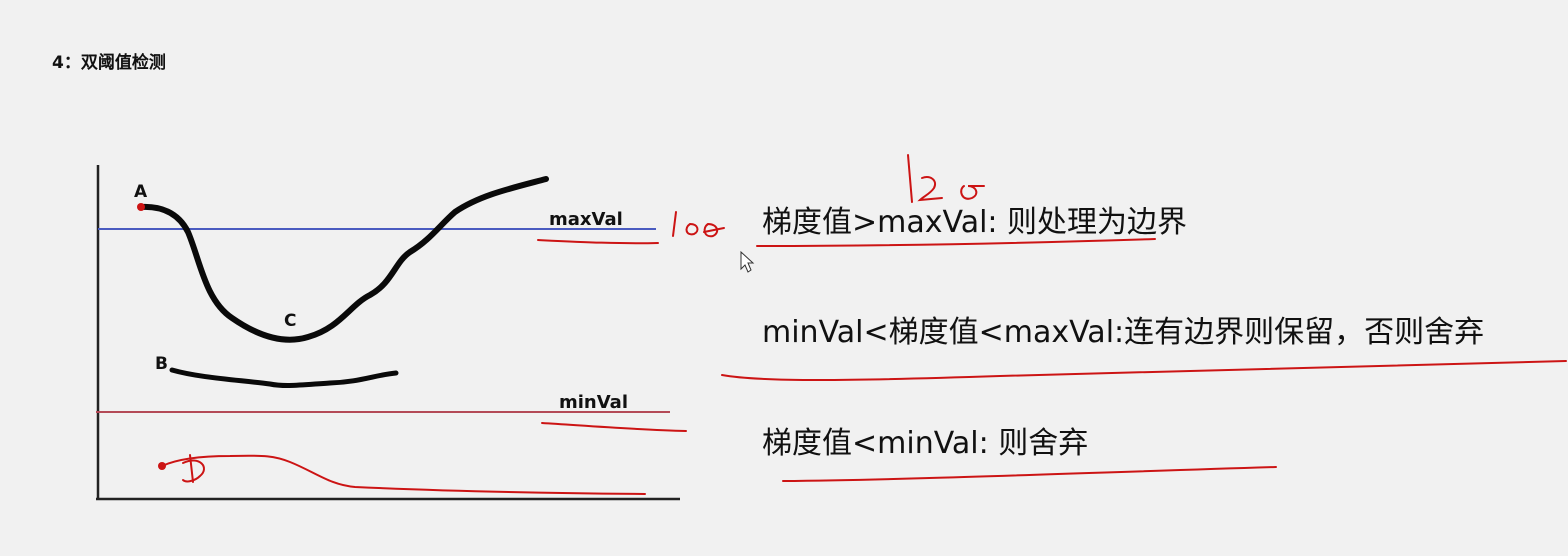 The height and width of the screenshot is (556, 1568). I want to click on rule-below-min-underline, so click(1029, 474).